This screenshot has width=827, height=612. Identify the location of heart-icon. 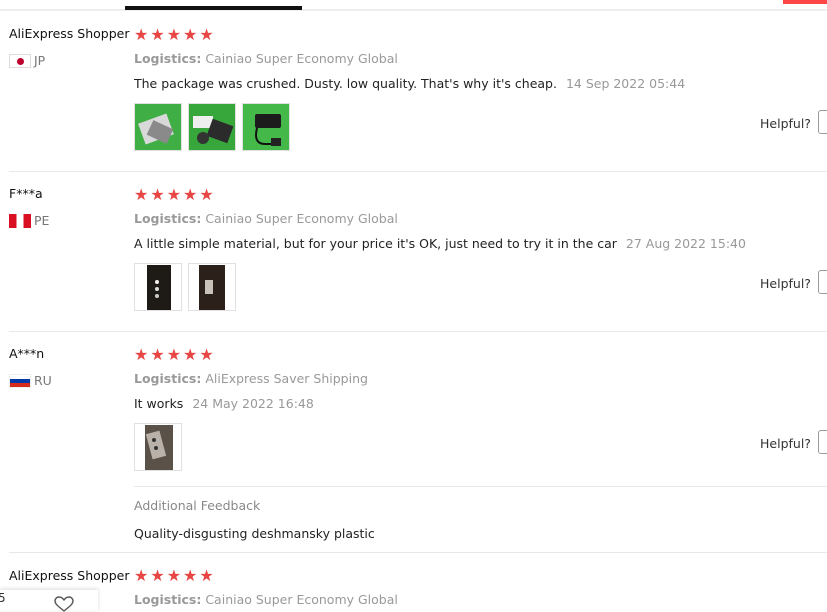
(64, 604).